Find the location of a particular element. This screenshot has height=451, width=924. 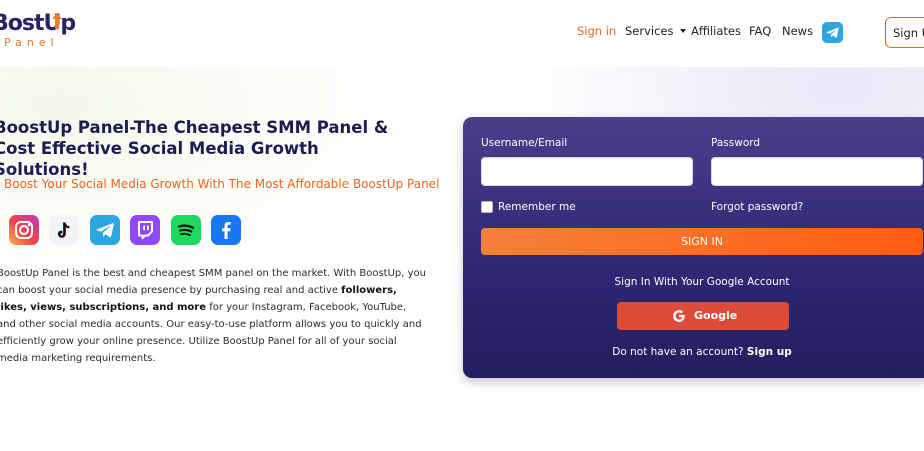

caret-down-icon is located at coordinates (682, 30).